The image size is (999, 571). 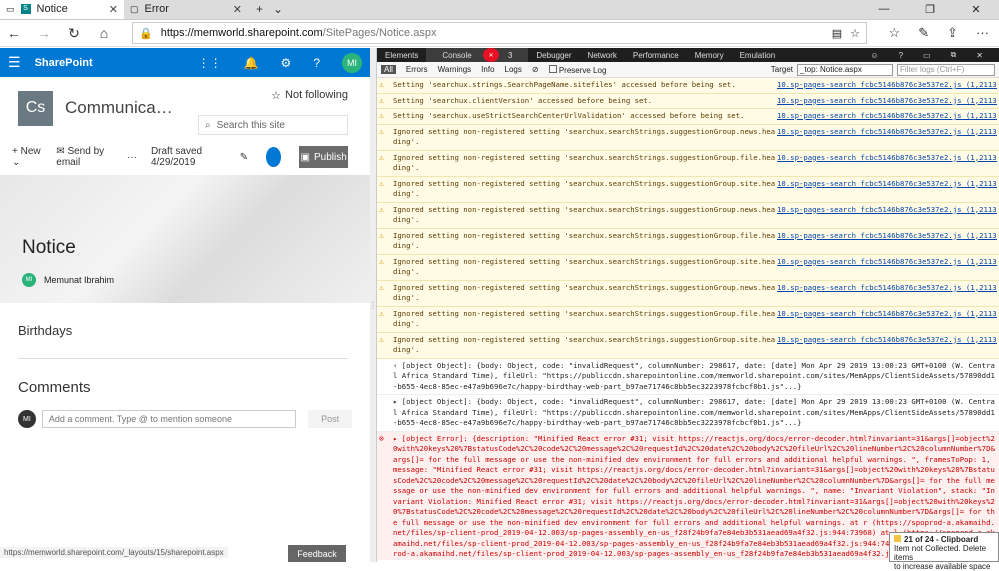 What do you see at coordinates (401, 55) in the screenshot?
I see `tab-elements: Elements` at bounding box center [401, 55].